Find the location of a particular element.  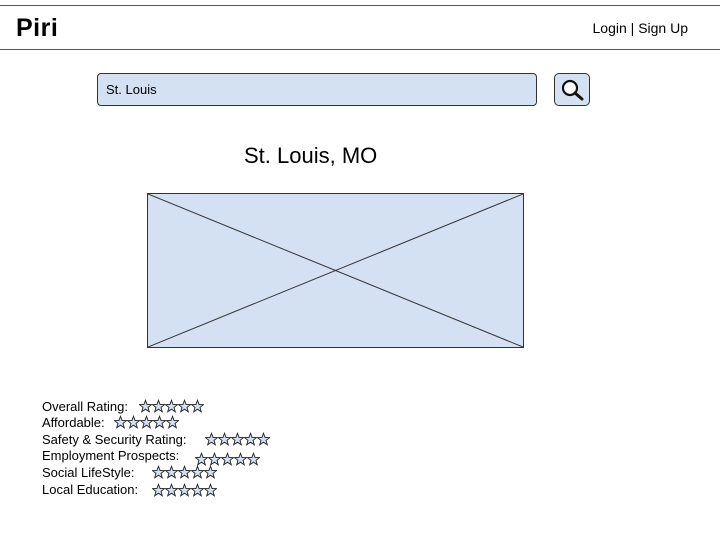

search-icon is located at coordinates (572, 90).